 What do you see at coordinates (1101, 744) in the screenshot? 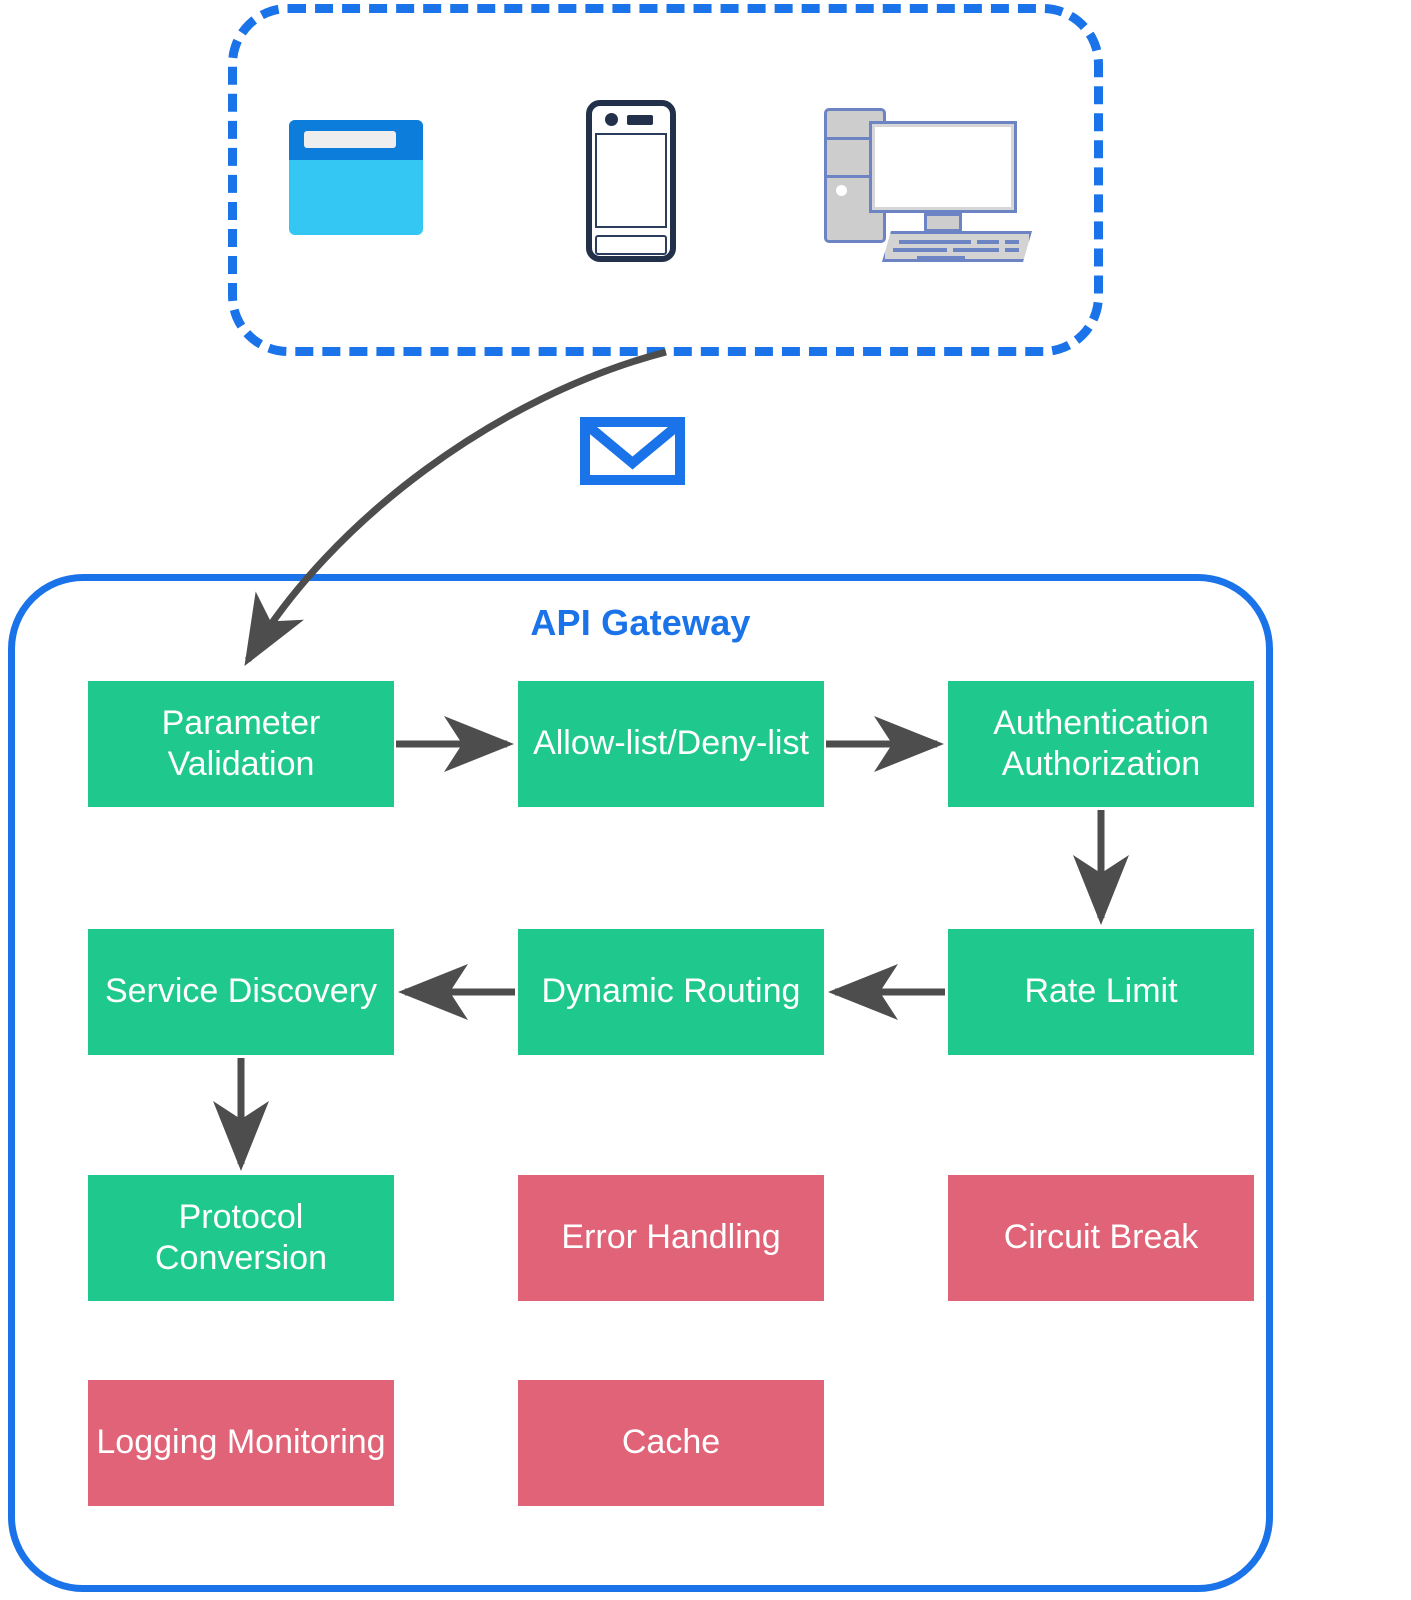
I see `box-authentication-authorization: Authentication Authorization` at bounding box center [1101, 744].